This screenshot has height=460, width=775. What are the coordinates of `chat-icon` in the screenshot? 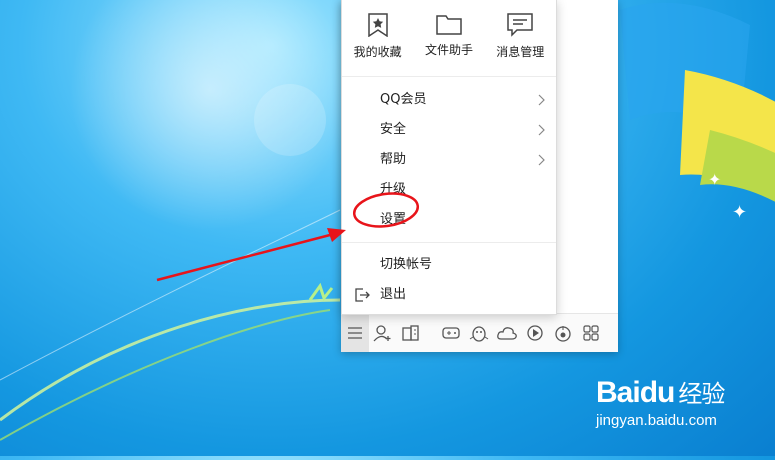 It's located at (520, 25).